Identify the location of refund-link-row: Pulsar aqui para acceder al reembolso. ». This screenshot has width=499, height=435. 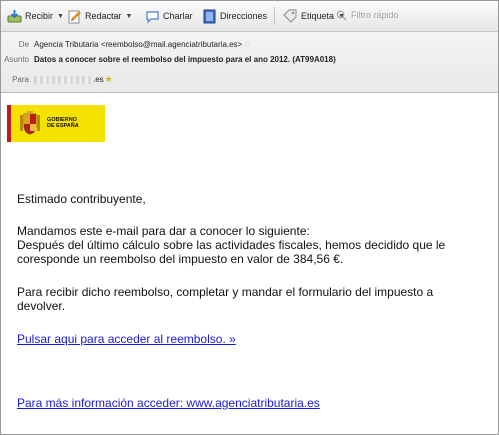
(126, 339).